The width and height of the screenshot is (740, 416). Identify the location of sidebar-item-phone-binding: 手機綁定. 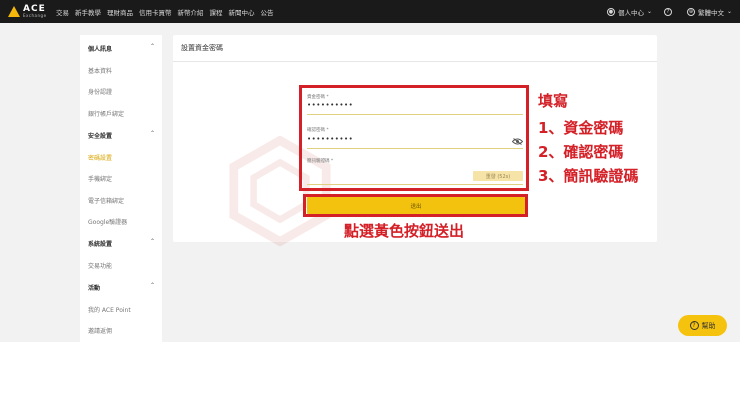
(100, 178).